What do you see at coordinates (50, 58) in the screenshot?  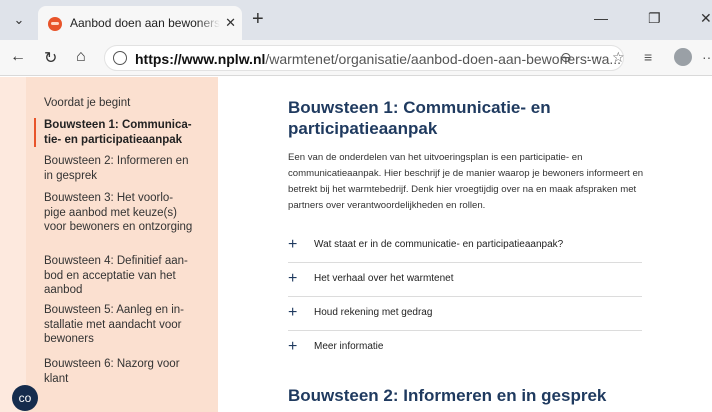 I see `refresh-icon: ↻` at bounding box center [50, 58].